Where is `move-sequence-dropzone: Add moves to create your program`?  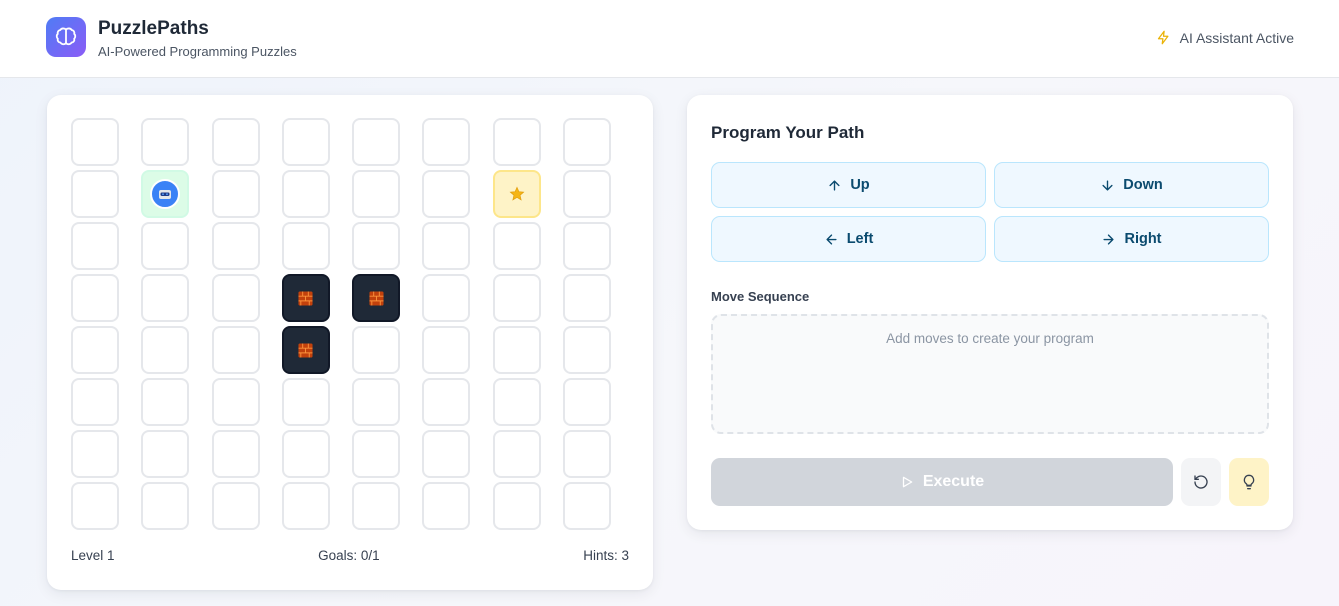 move-sequence-dropzone: Add moves to create your program is located at coordinates (990, 374).